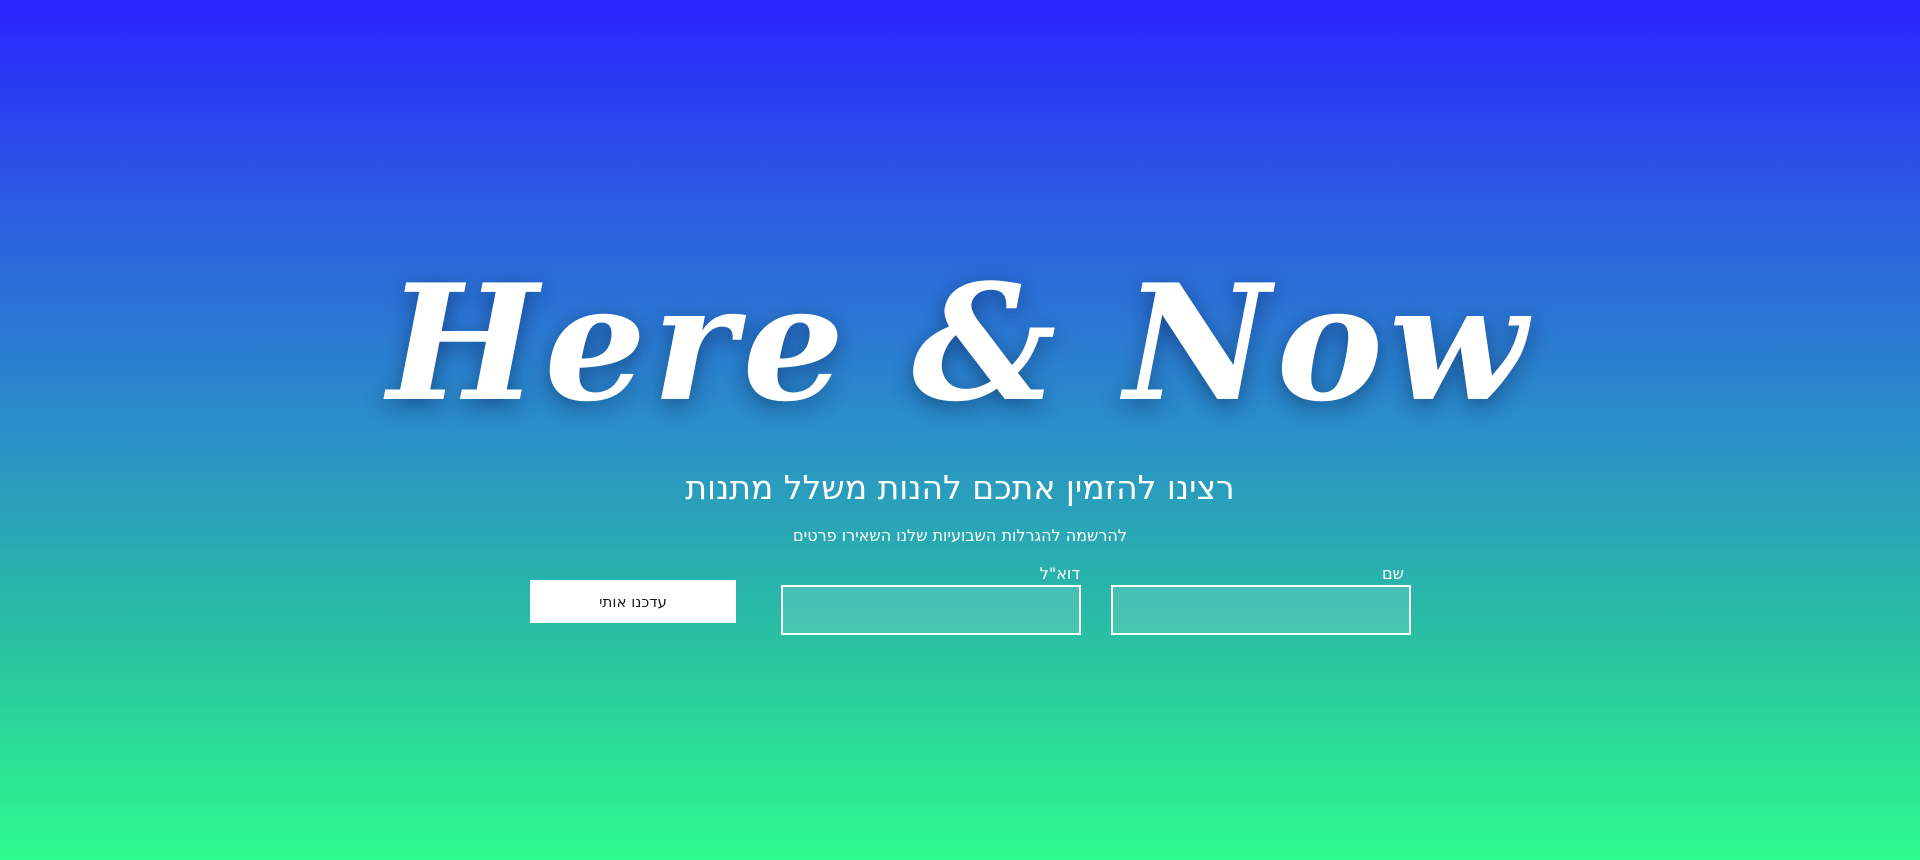 Image resolution: width=1920 pixels, height=860 pixels. I want to click on email-input, so click(931, 610).